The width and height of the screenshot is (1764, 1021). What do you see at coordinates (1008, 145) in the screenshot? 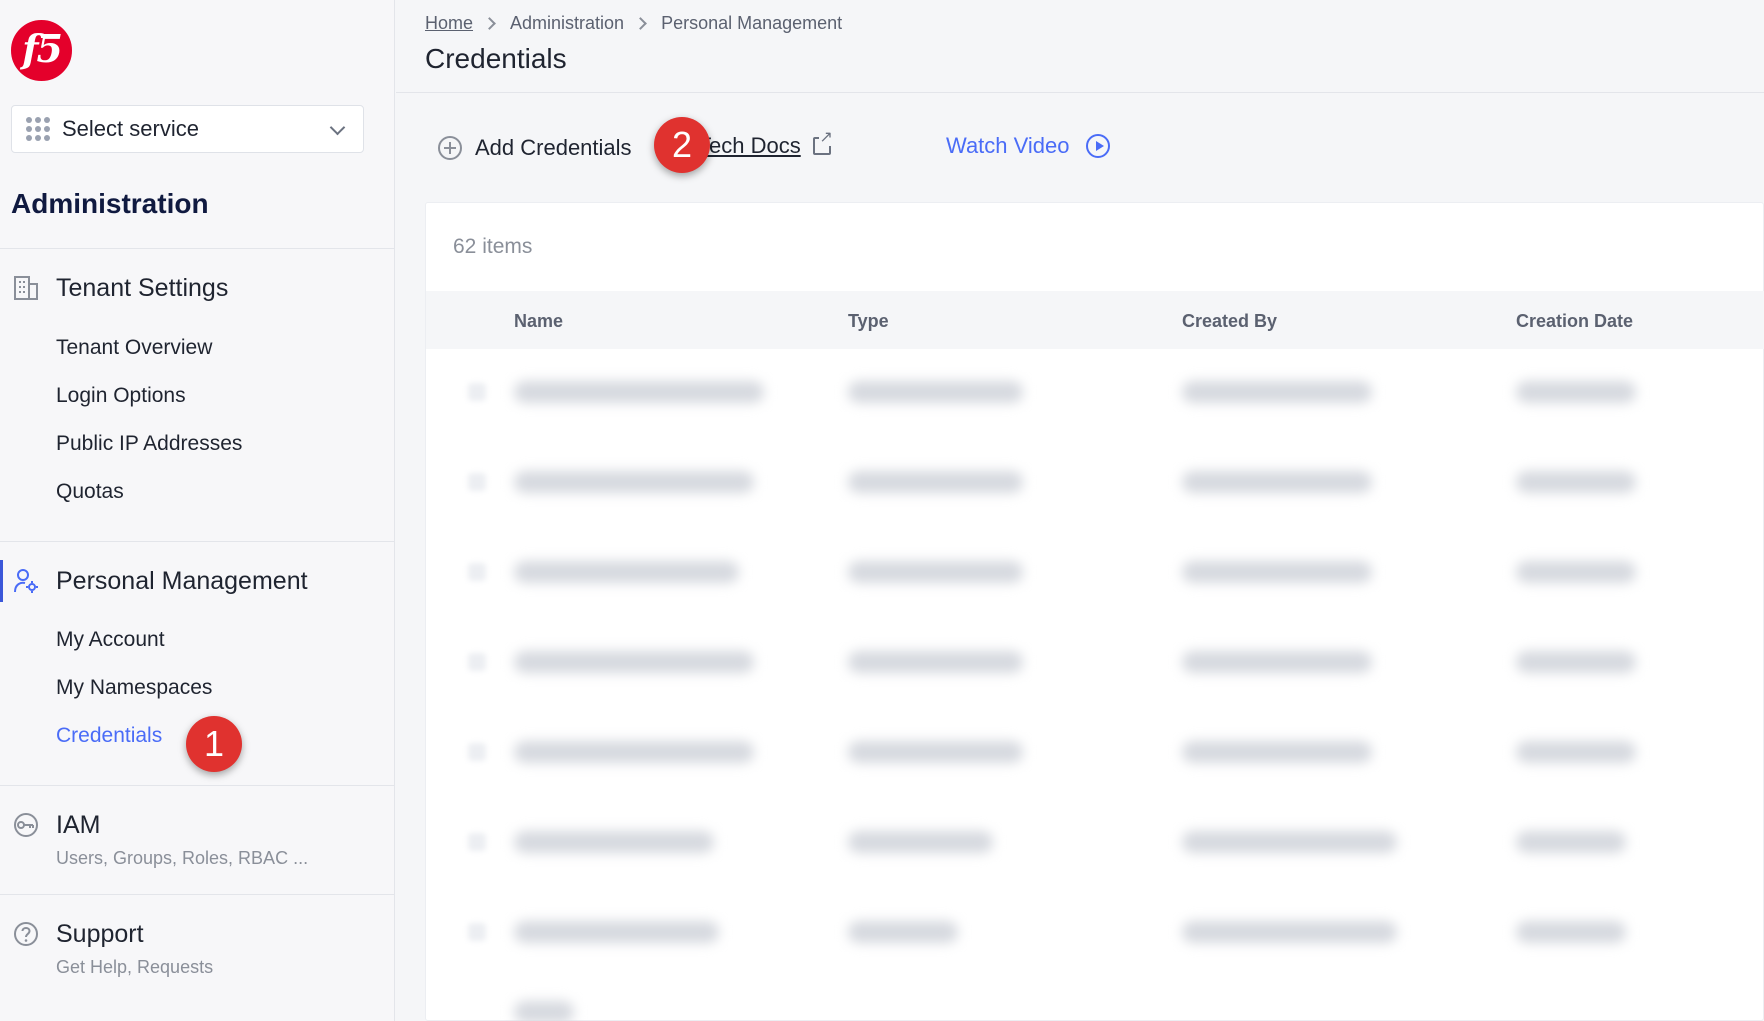
I see `watch-video-label: Watch Video` at bounding box center [1008, 145].